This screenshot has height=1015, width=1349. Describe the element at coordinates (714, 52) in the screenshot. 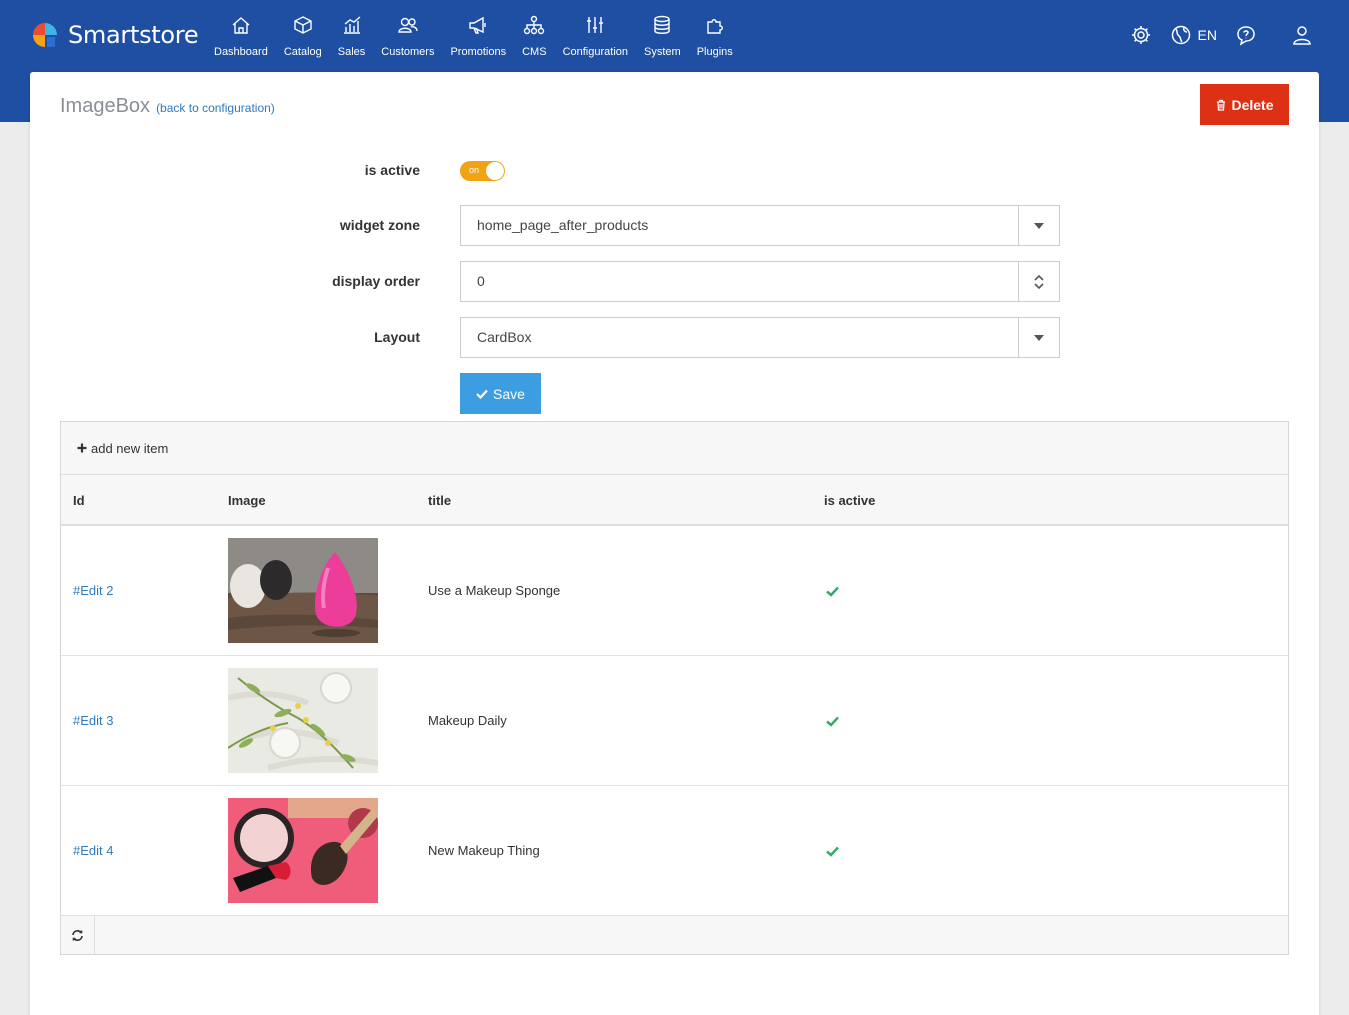

I see `nav-label: Plugins` at that location.